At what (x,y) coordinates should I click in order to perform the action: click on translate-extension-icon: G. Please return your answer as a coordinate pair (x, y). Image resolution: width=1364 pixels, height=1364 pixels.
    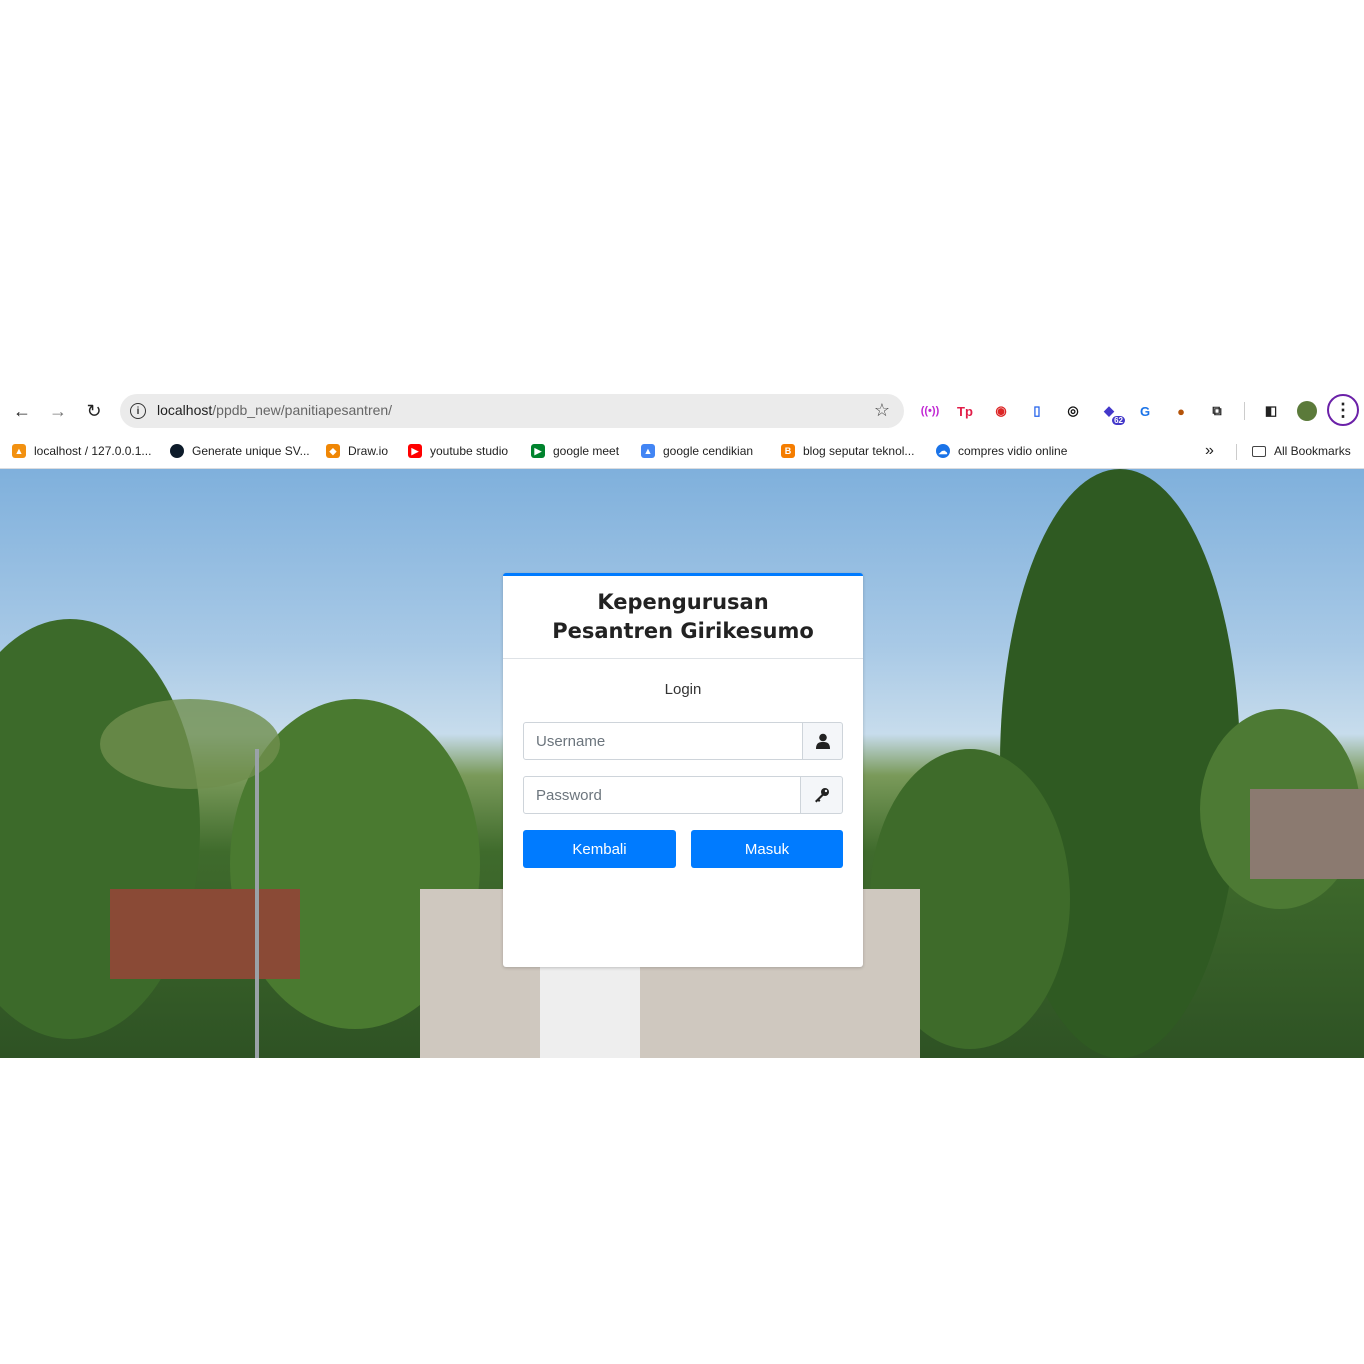
    Looking at the image, I should click on (1145, 411).